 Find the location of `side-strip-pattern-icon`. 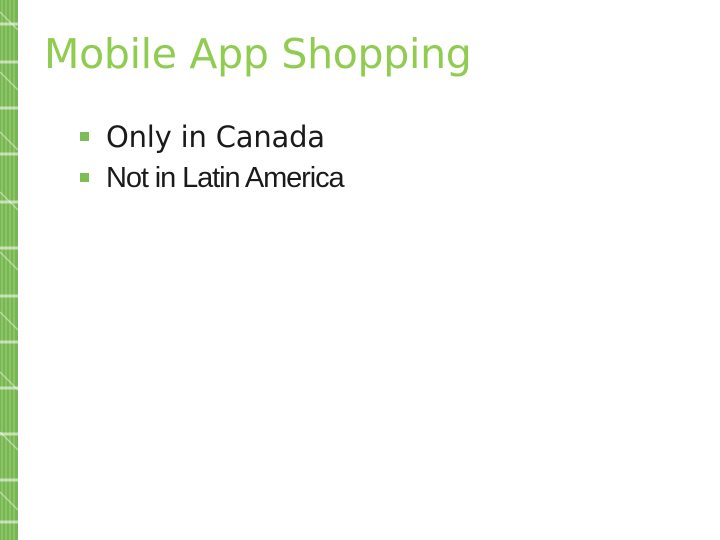

side-strip-pattern-icon is located at coordinates (11, 270).